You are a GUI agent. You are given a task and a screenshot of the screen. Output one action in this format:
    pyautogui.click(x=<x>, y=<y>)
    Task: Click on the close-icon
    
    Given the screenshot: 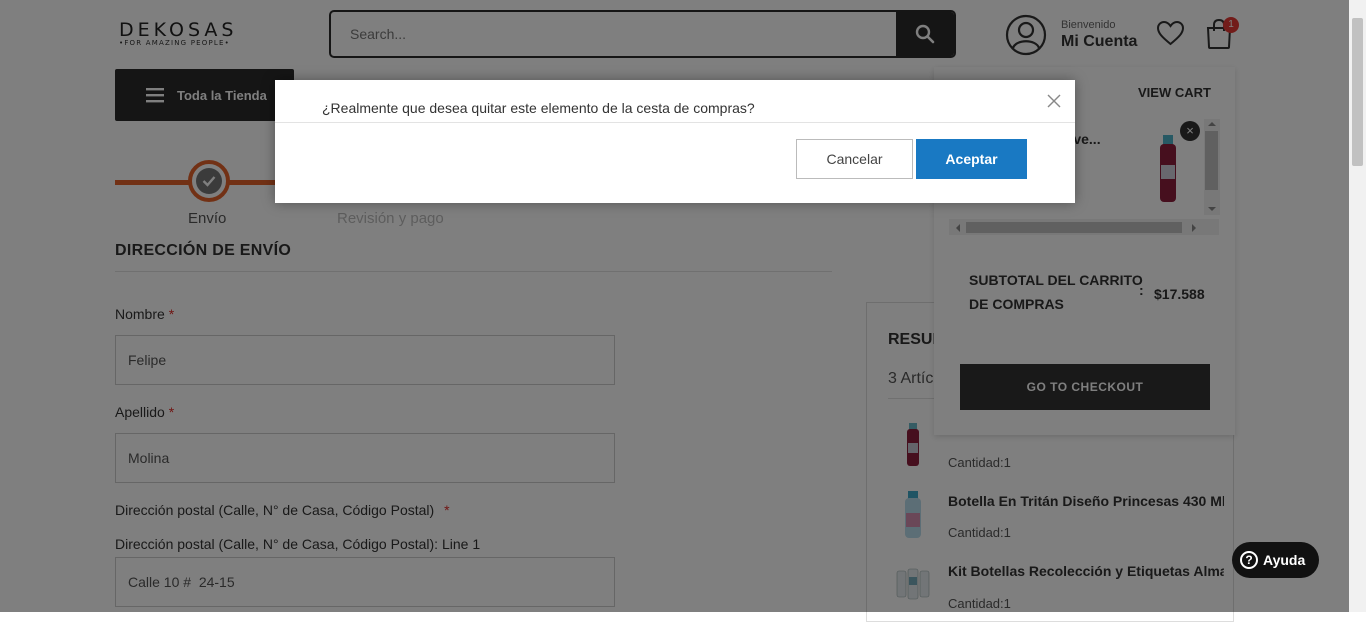 What is the action you would take?
    pyautogui.click(x=1054, y=101)
    